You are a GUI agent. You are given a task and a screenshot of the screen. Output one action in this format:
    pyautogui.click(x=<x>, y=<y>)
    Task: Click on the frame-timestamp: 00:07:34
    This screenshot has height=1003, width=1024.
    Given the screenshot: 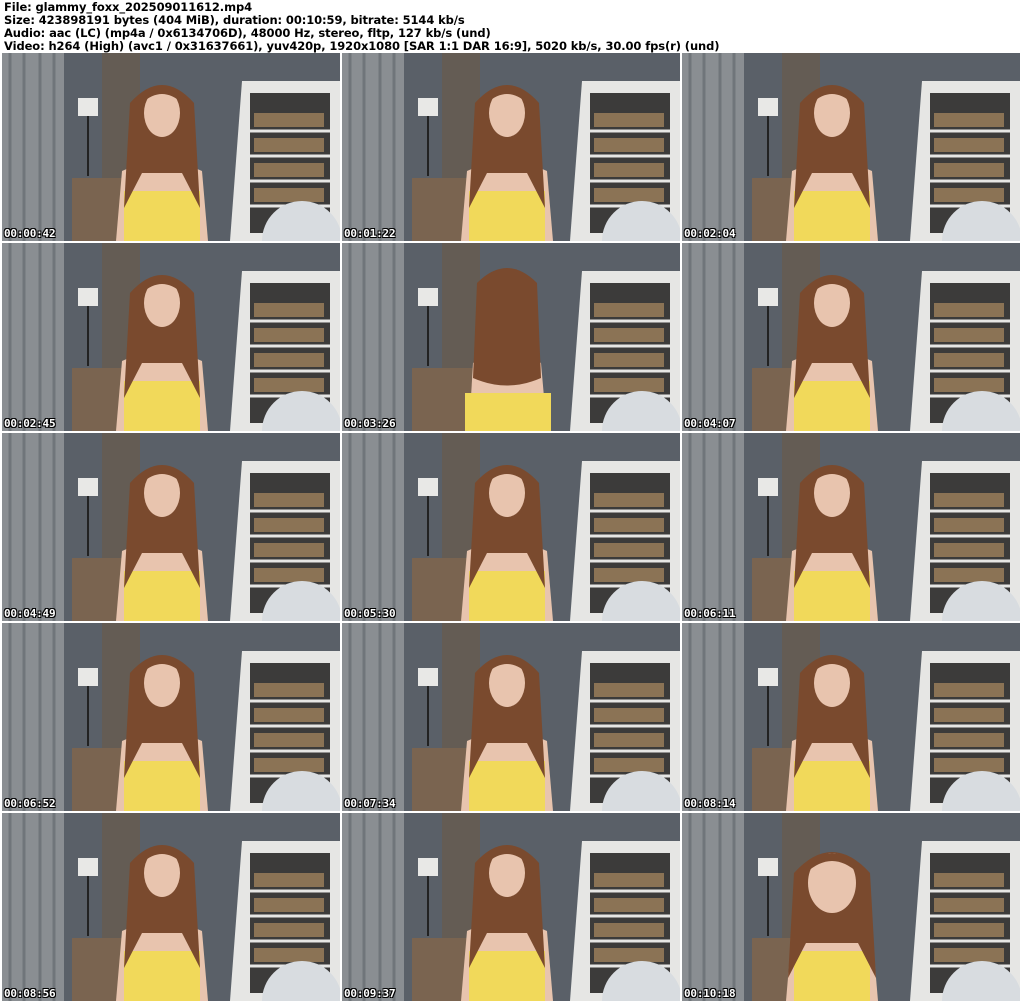 What is the action you would take?
    pyautogui.click(x=370, y=803)
    